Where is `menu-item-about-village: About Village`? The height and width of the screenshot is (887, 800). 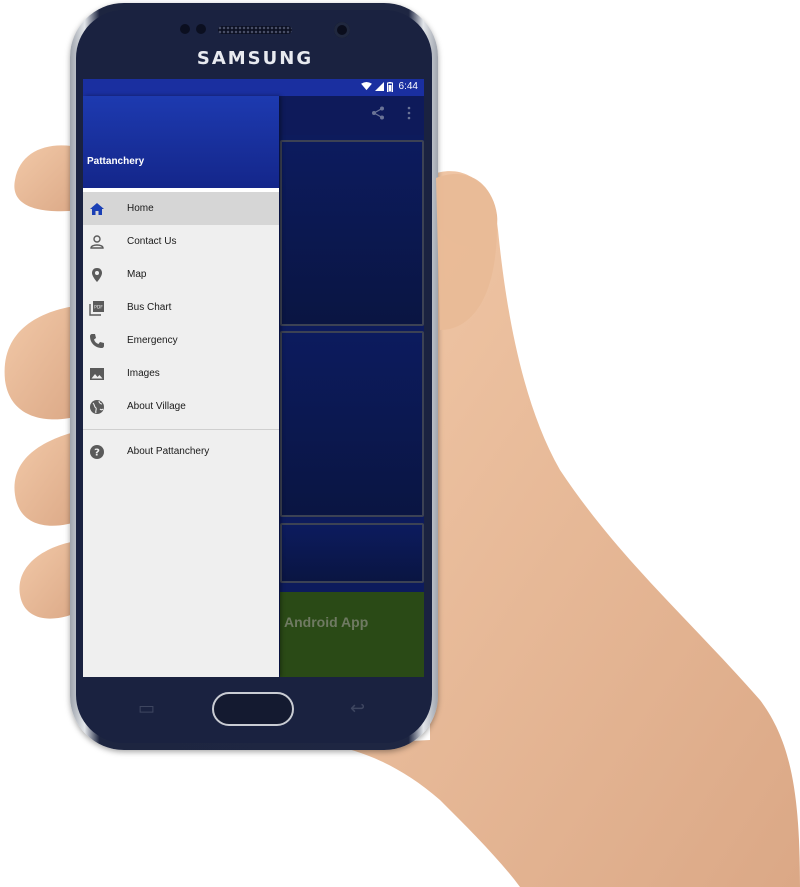 menu-item-about-village: About Village is located at coordinates (181, 406).